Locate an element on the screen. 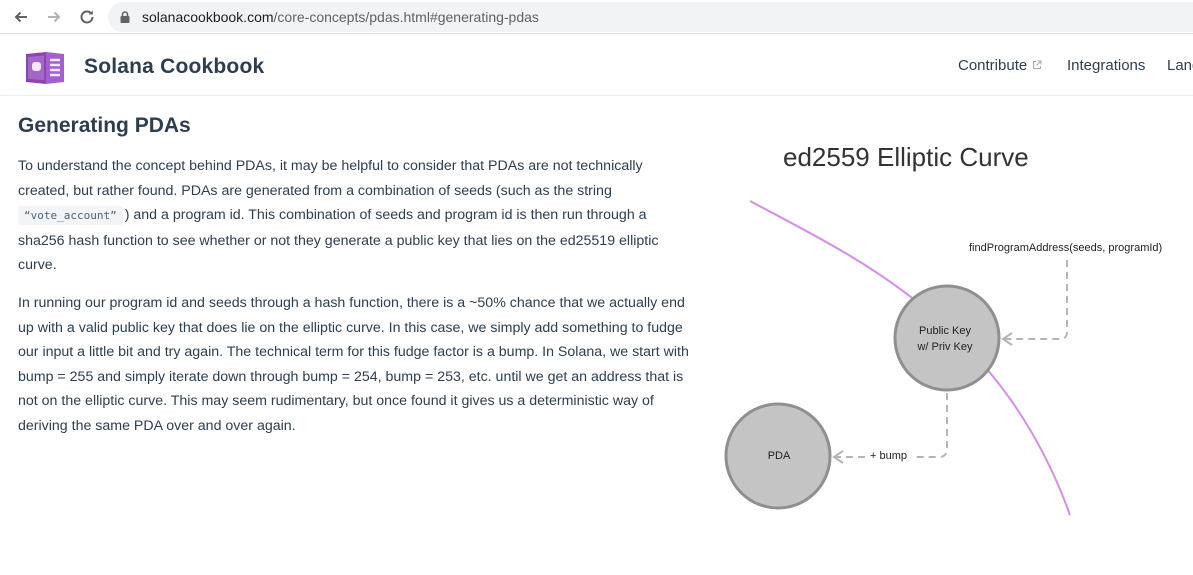 The width and height of the screenshot is (1193, 575). nav-integrations: Integrations is located at coordinates (1106, 65).